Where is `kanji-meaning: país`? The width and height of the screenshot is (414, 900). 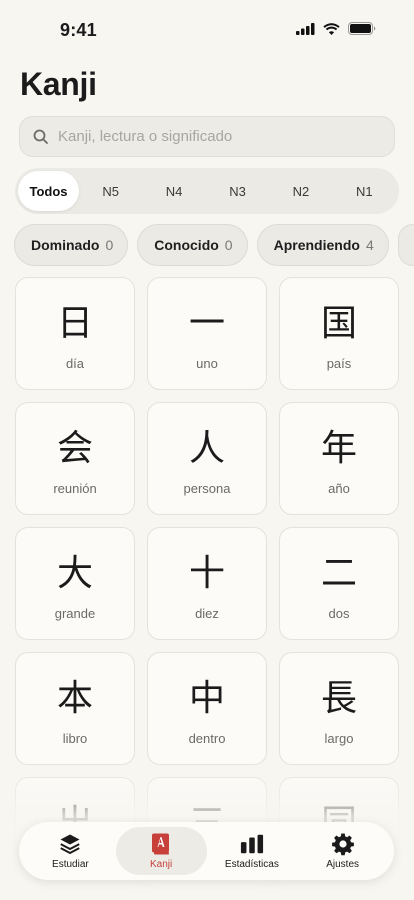 kanji-meaning: país is located at coordinates (339, 363).